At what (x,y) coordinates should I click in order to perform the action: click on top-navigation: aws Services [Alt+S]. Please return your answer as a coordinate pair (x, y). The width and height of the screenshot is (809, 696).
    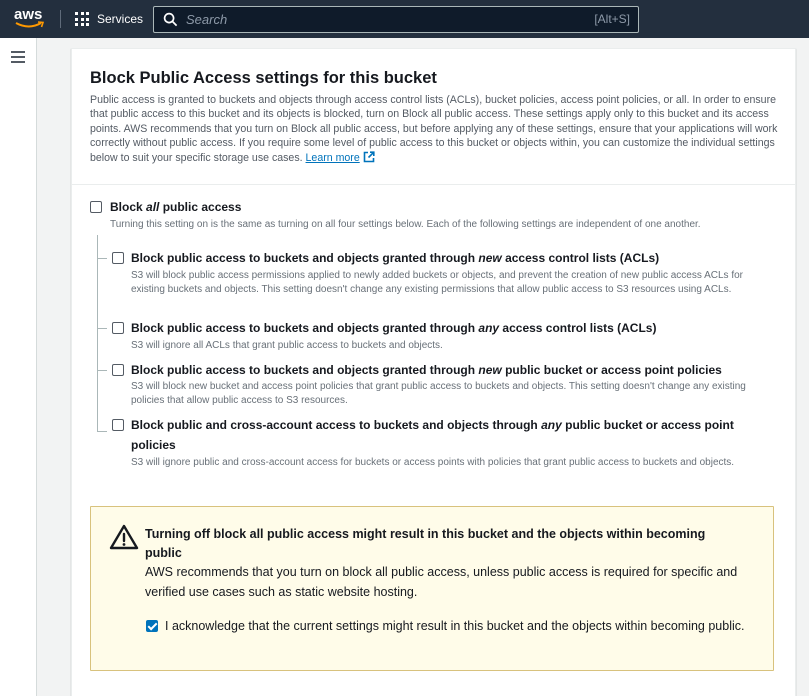
    Looking at the image, I should click on (404, 19).